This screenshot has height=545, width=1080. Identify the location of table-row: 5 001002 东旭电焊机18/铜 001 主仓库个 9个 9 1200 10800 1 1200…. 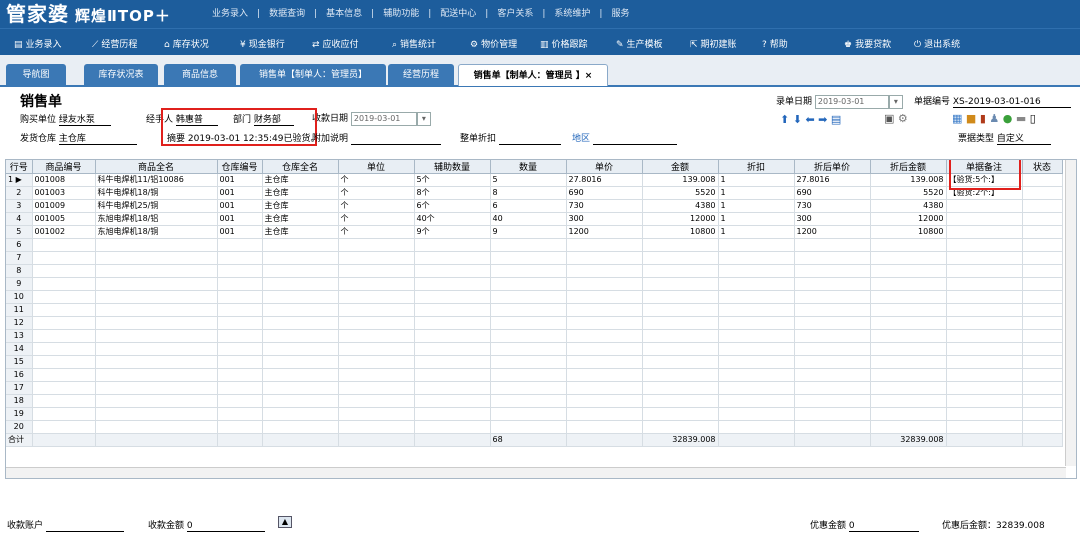
(534, 232).